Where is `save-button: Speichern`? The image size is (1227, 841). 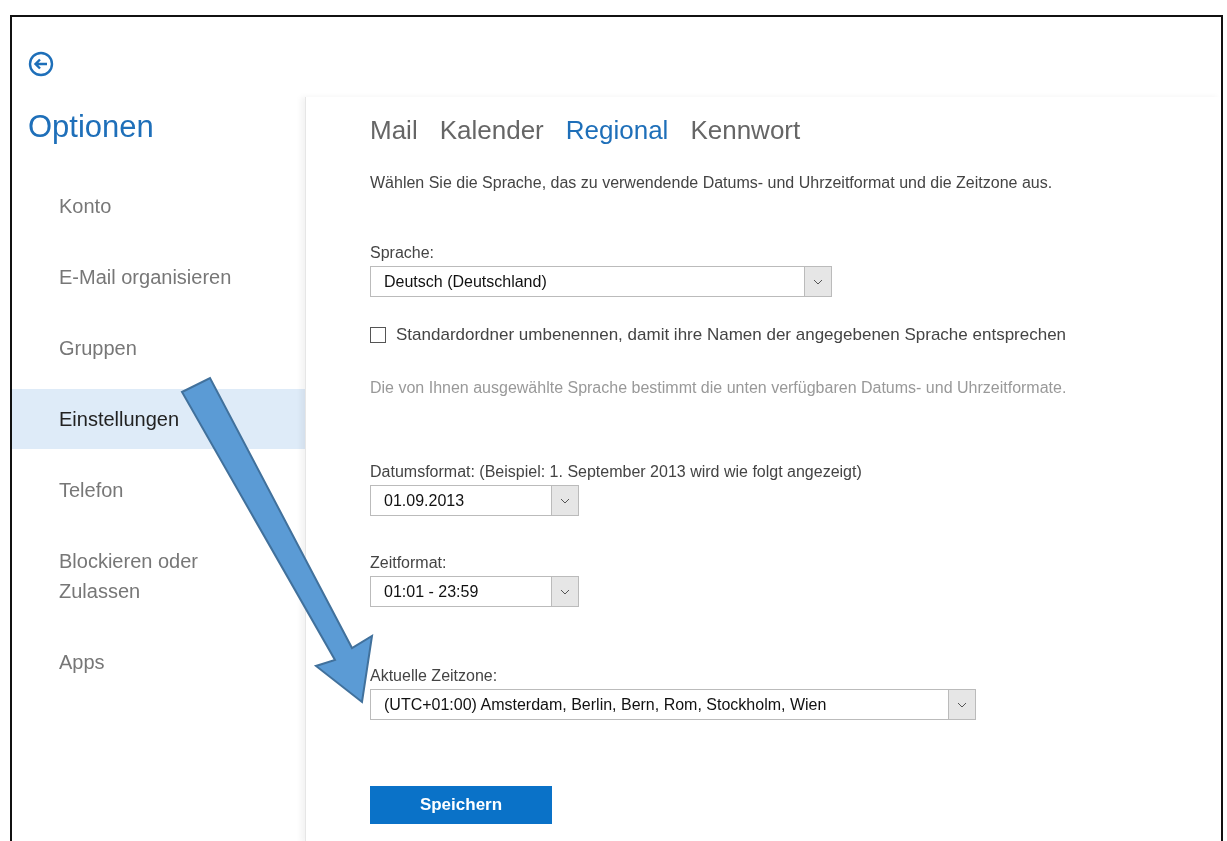
save-button: Speichern is located at coordinates (461, 805).